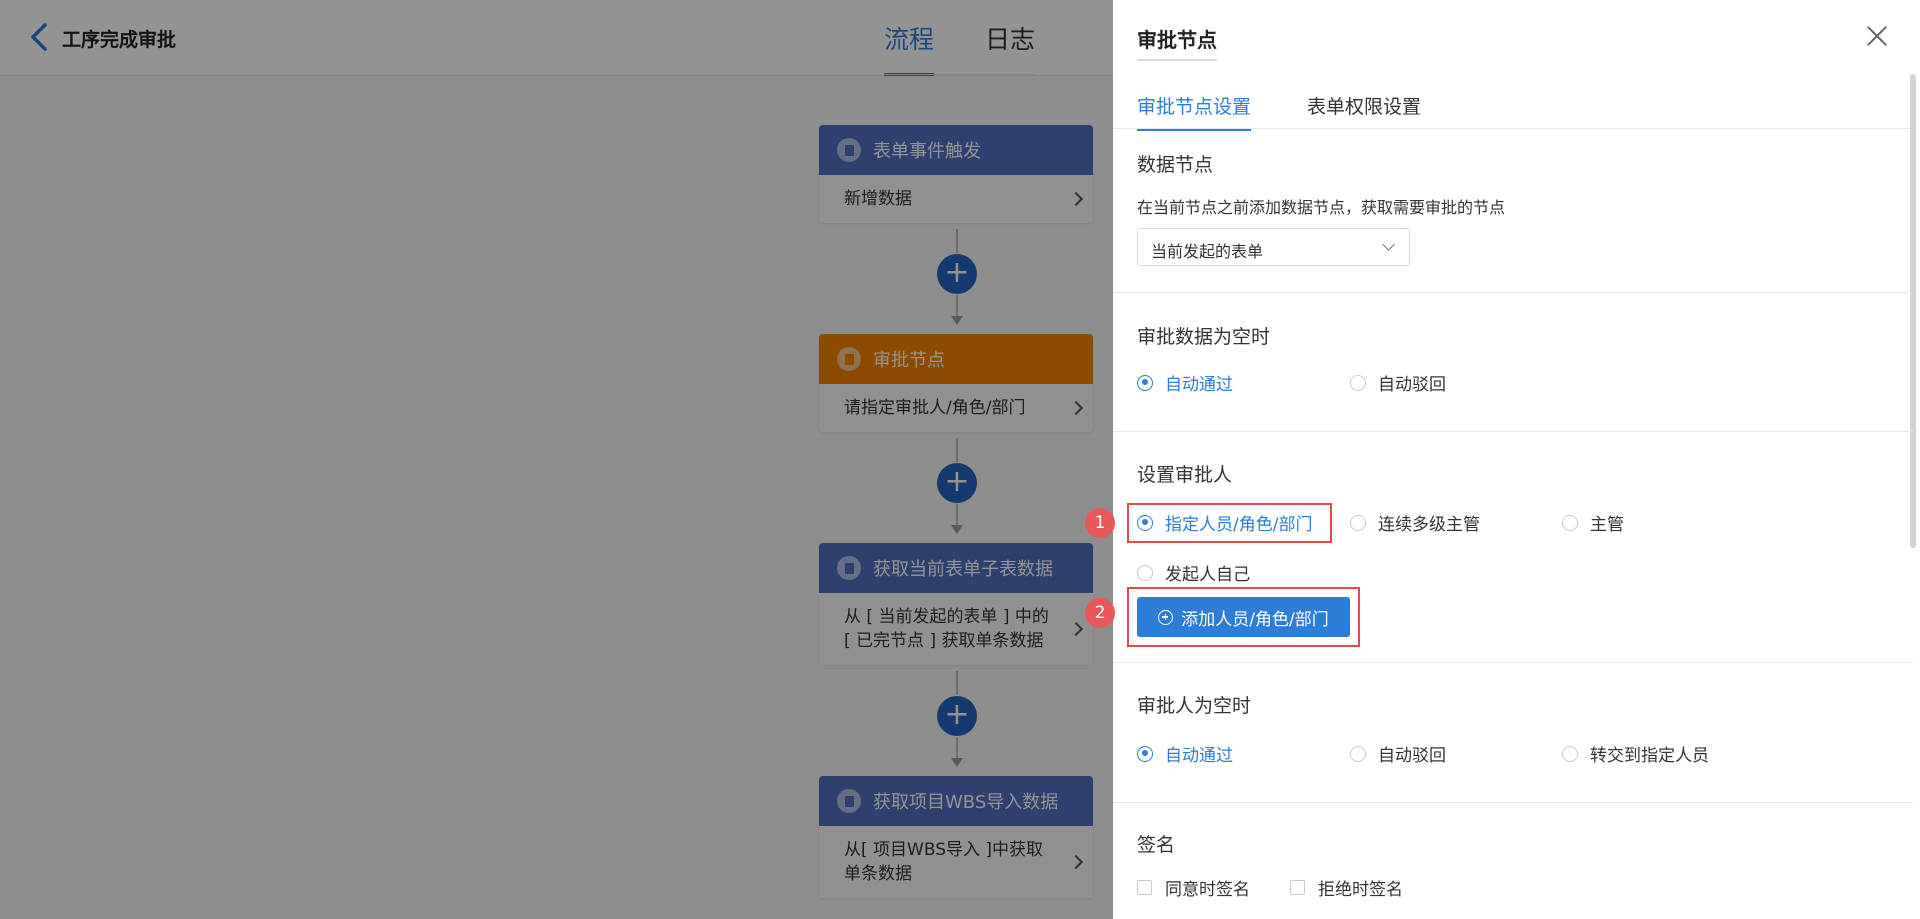  I want to click on checkbox-sign-on-reject: 拒绝时签名, so click(1346, 887).